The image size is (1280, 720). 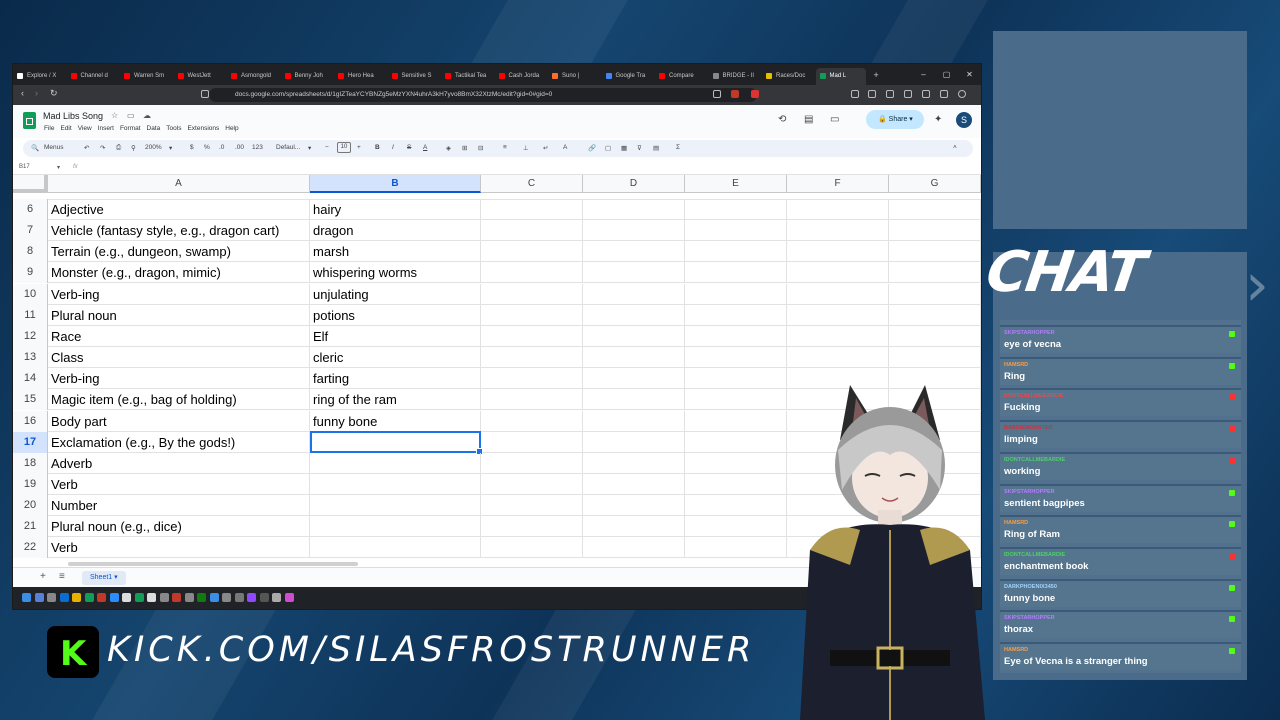 What do you see at coordinates (395, 294) in the screenshot?
I see `cell-b: unjulating` at bounding box center [395, 294].